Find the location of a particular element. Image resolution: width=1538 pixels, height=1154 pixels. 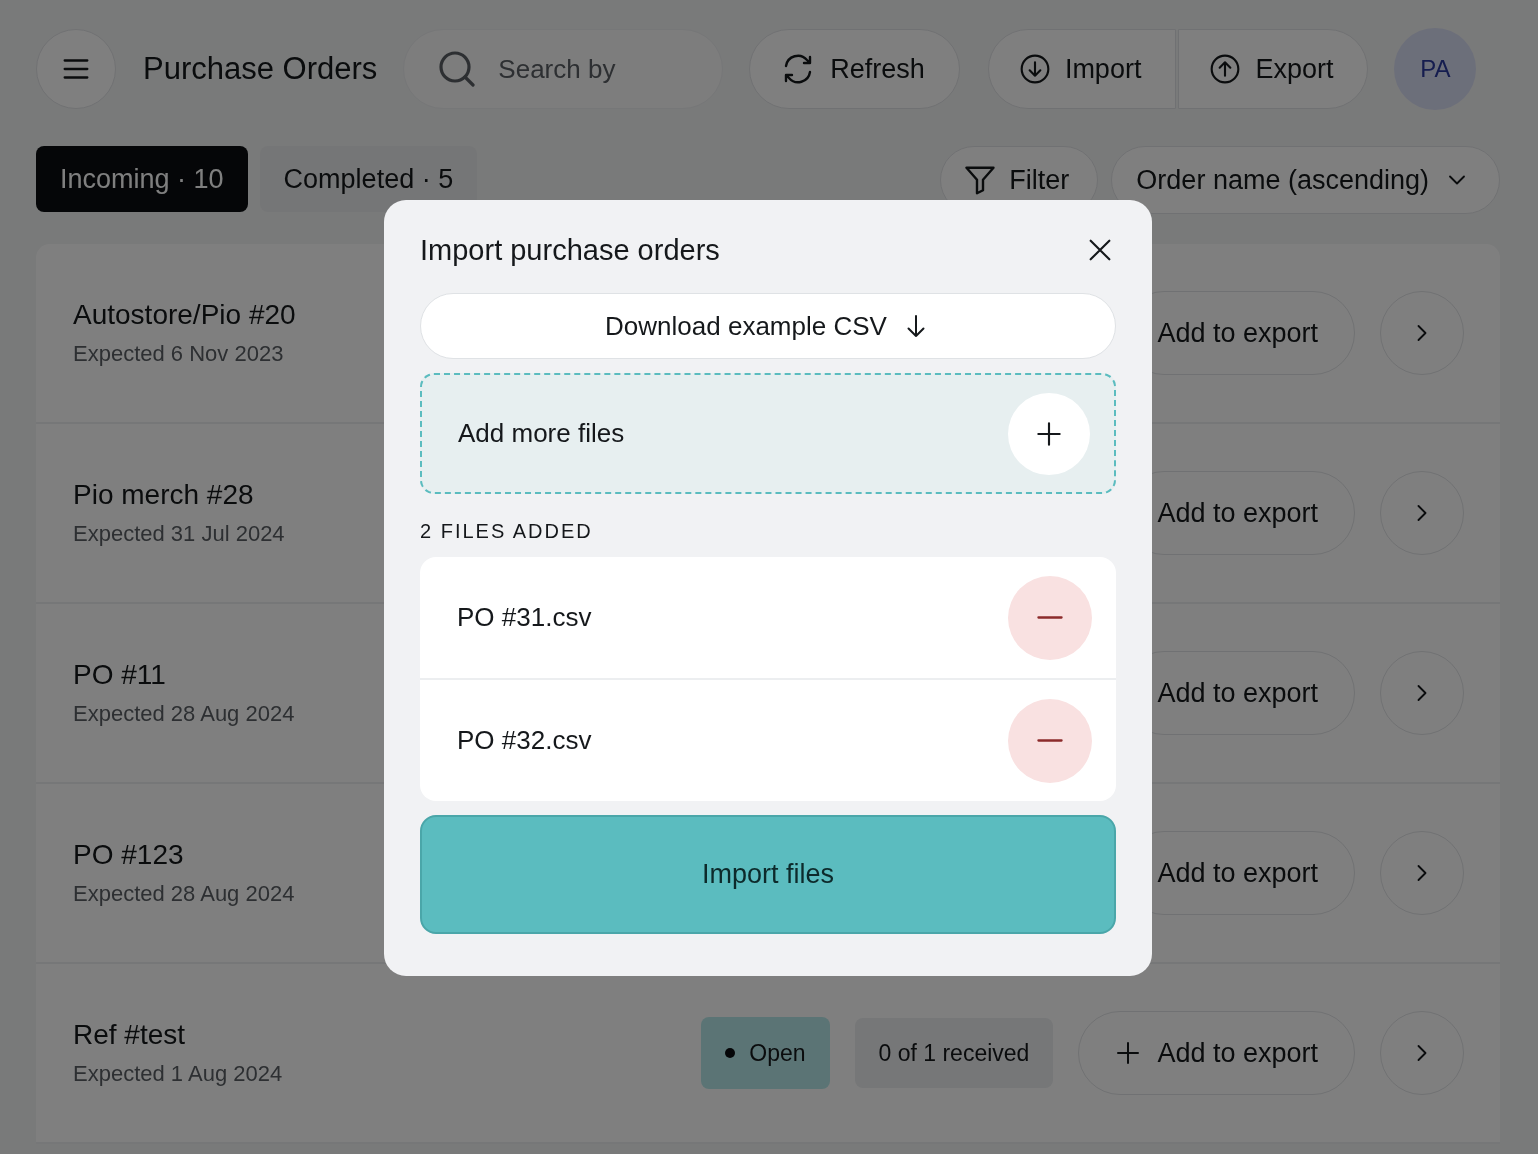

order-name: Ref #test is located at coordinates (129, 1035).